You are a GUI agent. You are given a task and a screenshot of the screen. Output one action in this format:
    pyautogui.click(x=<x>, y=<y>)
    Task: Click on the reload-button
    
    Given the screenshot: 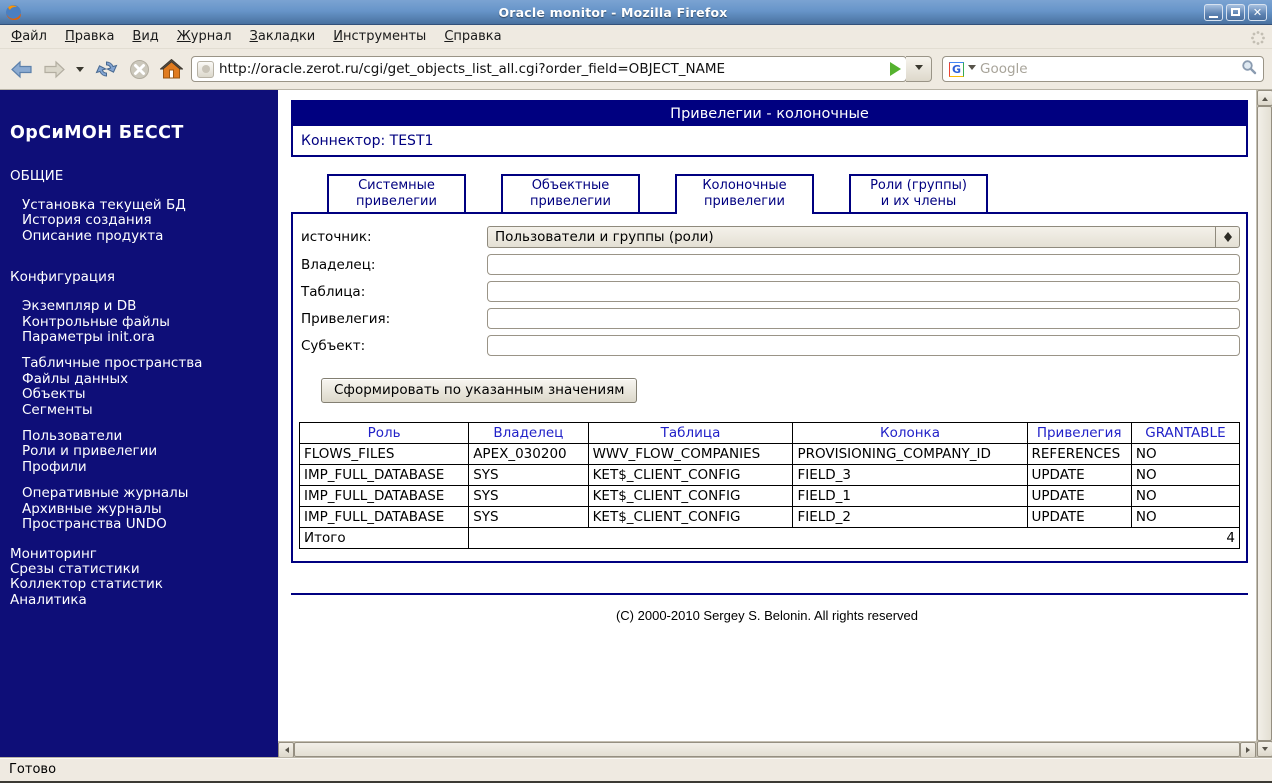 What is the action you would take?
    pyautogui.click(x=106, y=69)
    